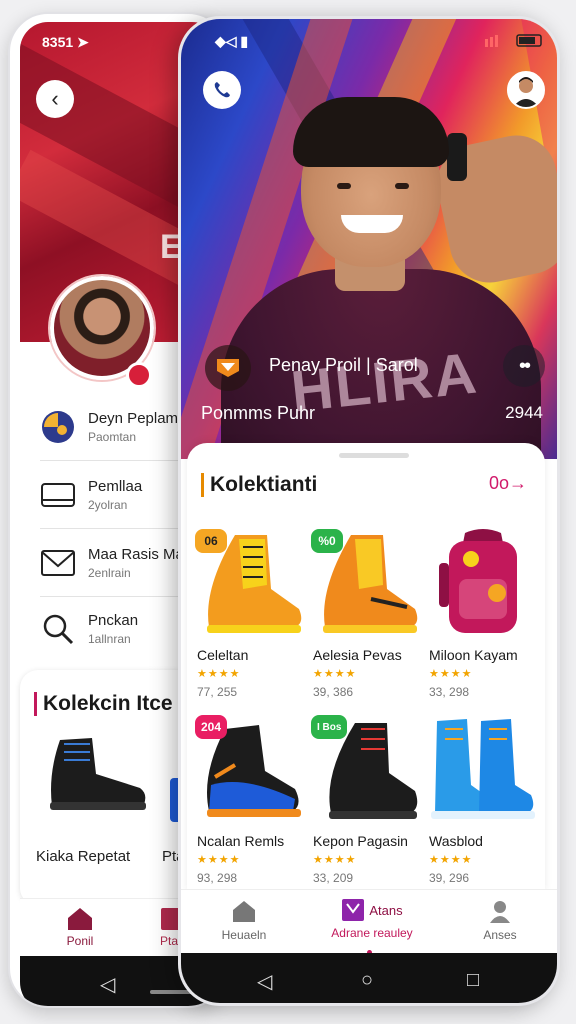 Image resolution: width=576 pixels, height=1024 pixels. What do you see at coordinates (58, 629) in the screenshot?
I see `search-icon` at bounding box center [58, 629].